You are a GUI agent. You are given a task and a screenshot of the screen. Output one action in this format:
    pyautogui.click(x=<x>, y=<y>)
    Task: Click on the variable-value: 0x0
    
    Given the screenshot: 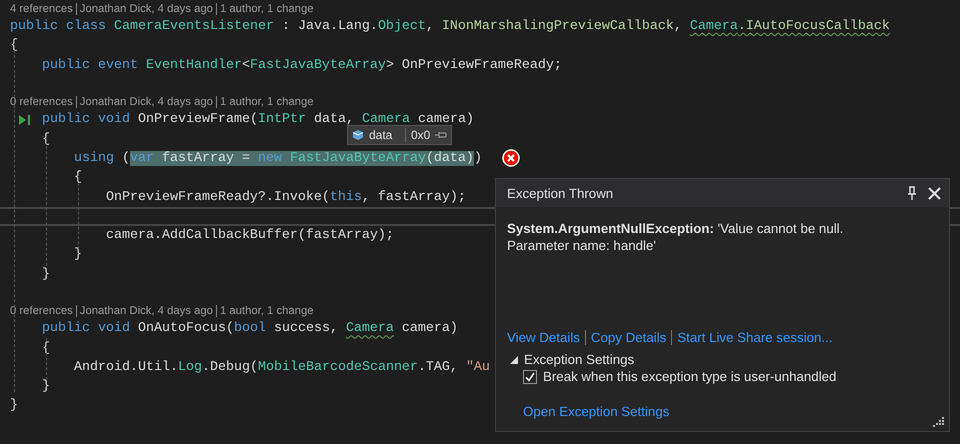 What is the action you would take?
    pyautogui.click(x=420, y=135)
    